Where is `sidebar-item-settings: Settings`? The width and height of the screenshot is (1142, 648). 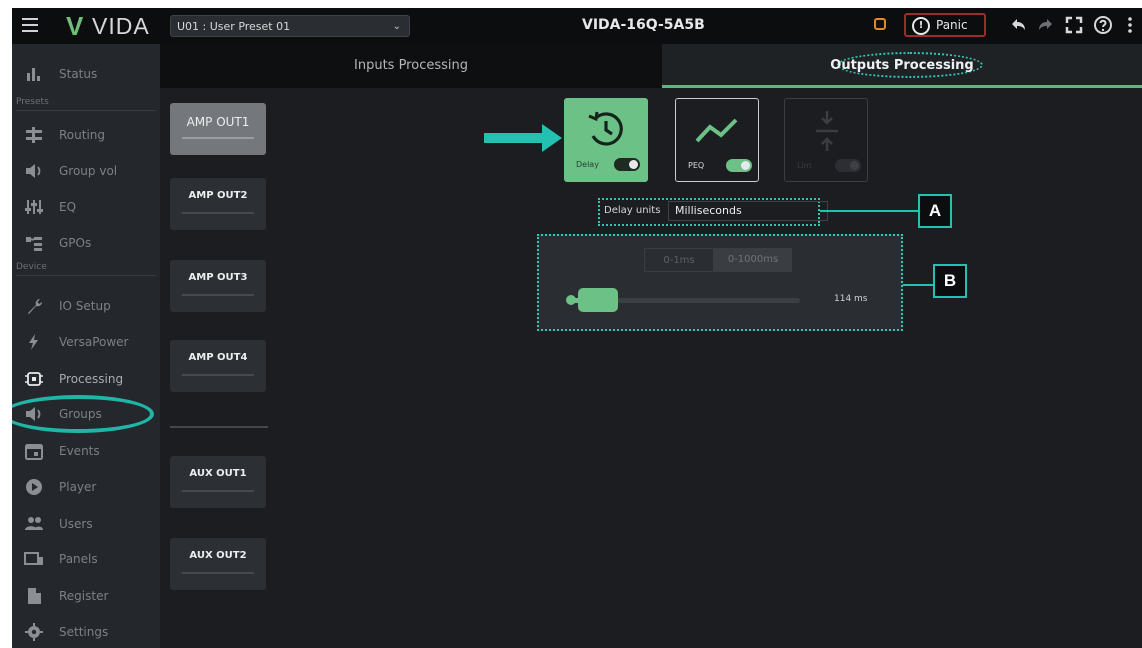
sidebar-item-settings: Settings is located at coordinates (86, 632).